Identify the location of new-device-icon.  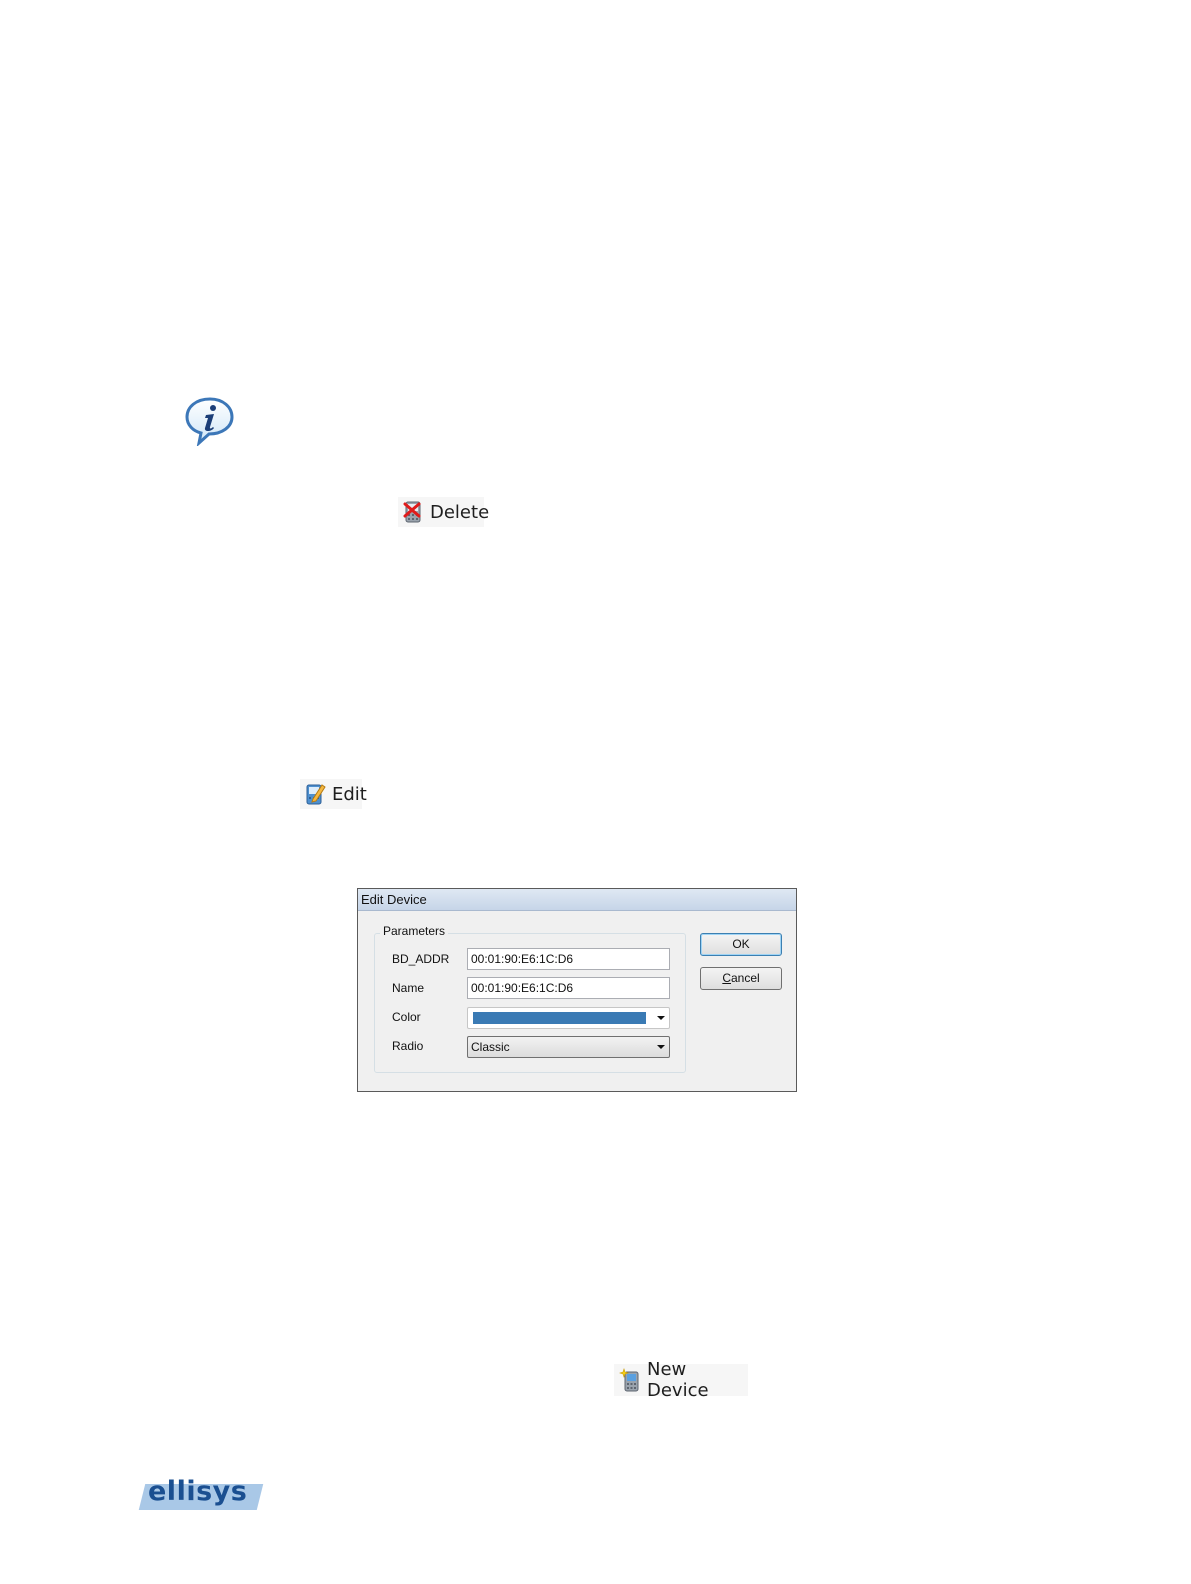
(630, 1380).